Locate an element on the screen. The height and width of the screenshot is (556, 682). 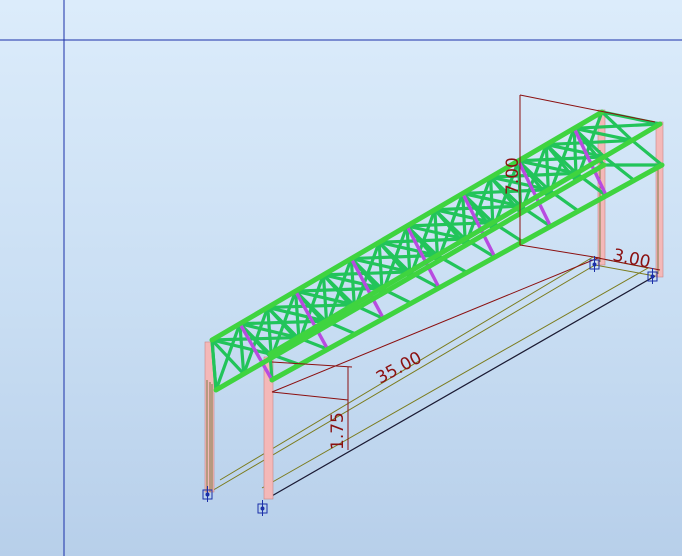
height-dimension-label: 7.00 is located at coordinates (513, 176).